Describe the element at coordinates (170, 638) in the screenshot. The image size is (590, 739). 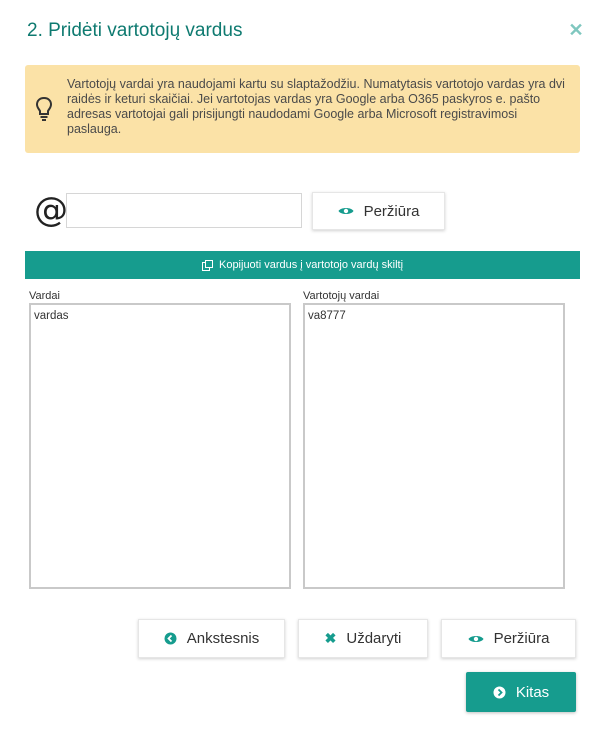
I see `arrow-left-circle-icon` at that location.